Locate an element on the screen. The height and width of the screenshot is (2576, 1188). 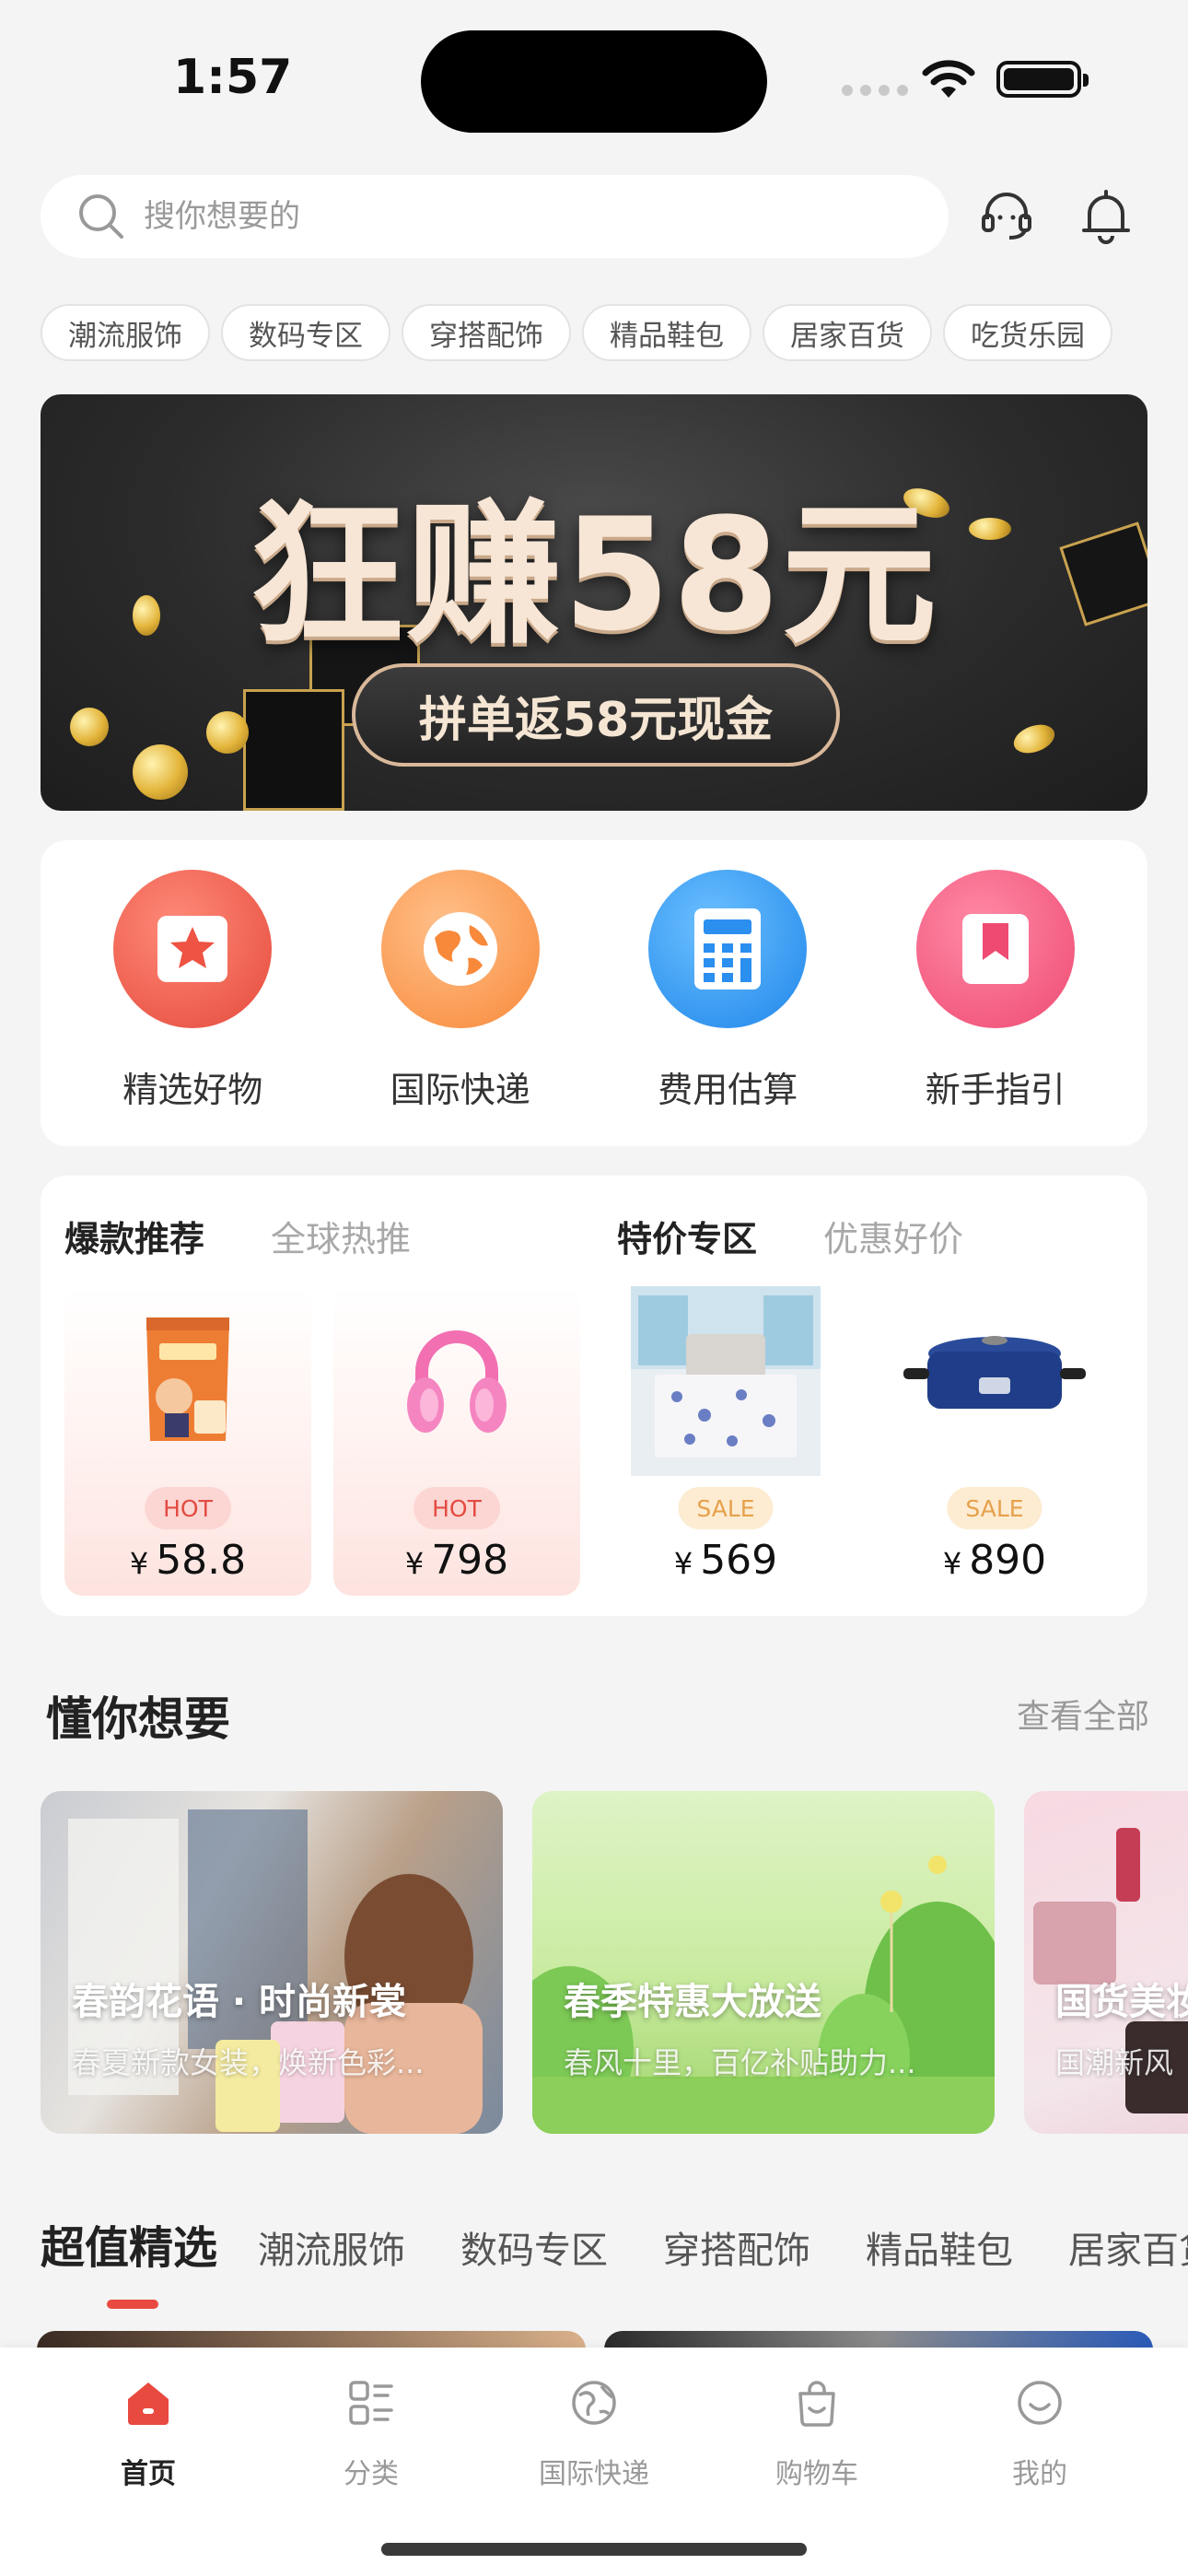
chip-shoes-bags: 精品鞋包 is located at coordinates (666, 332).